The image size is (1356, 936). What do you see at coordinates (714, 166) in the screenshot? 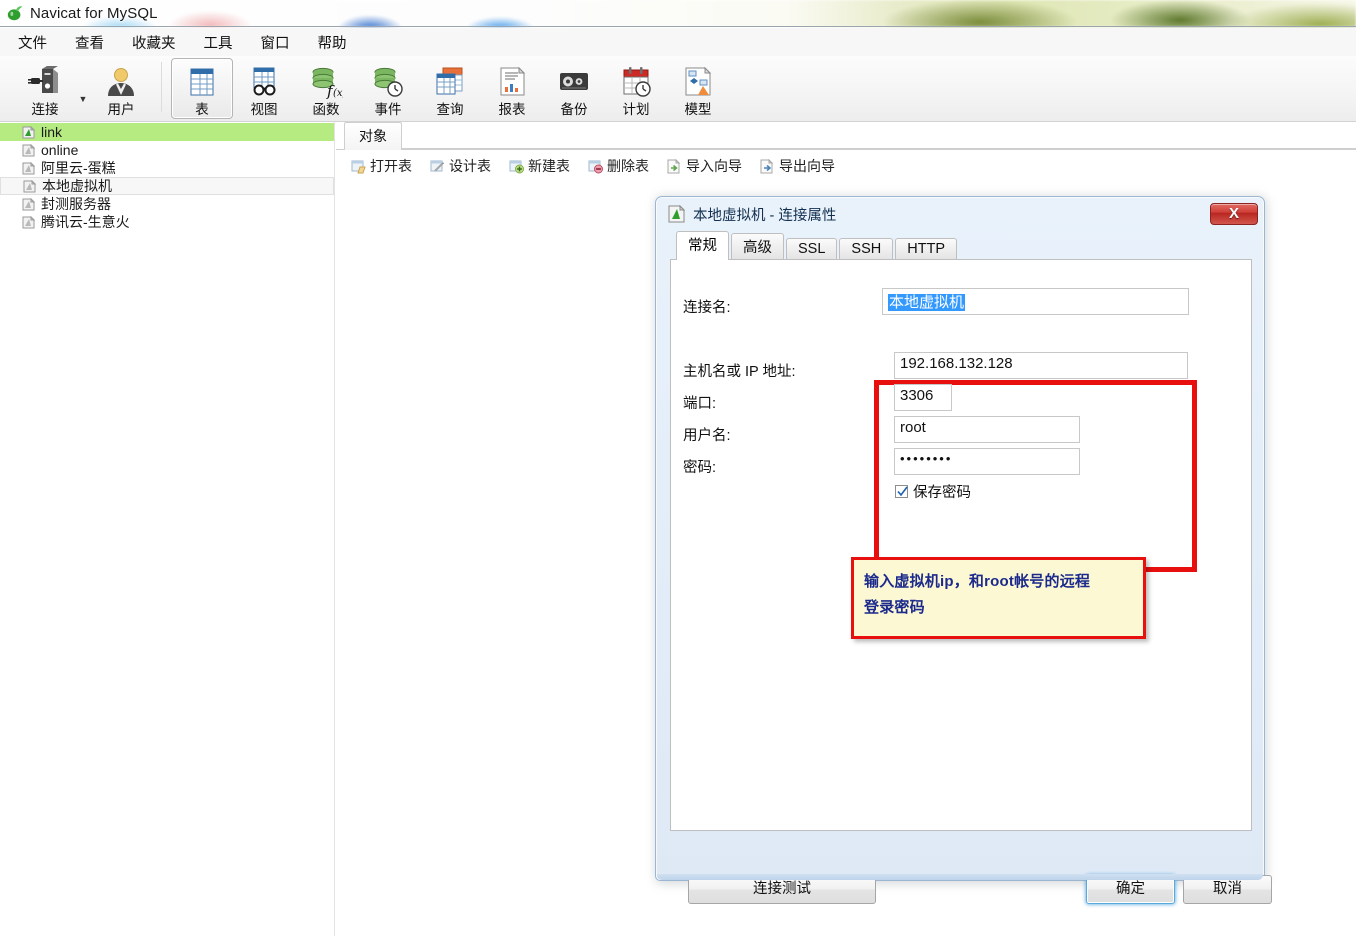
I see `import-wizard-label: 导入向导` at bounding box center [714, 166].